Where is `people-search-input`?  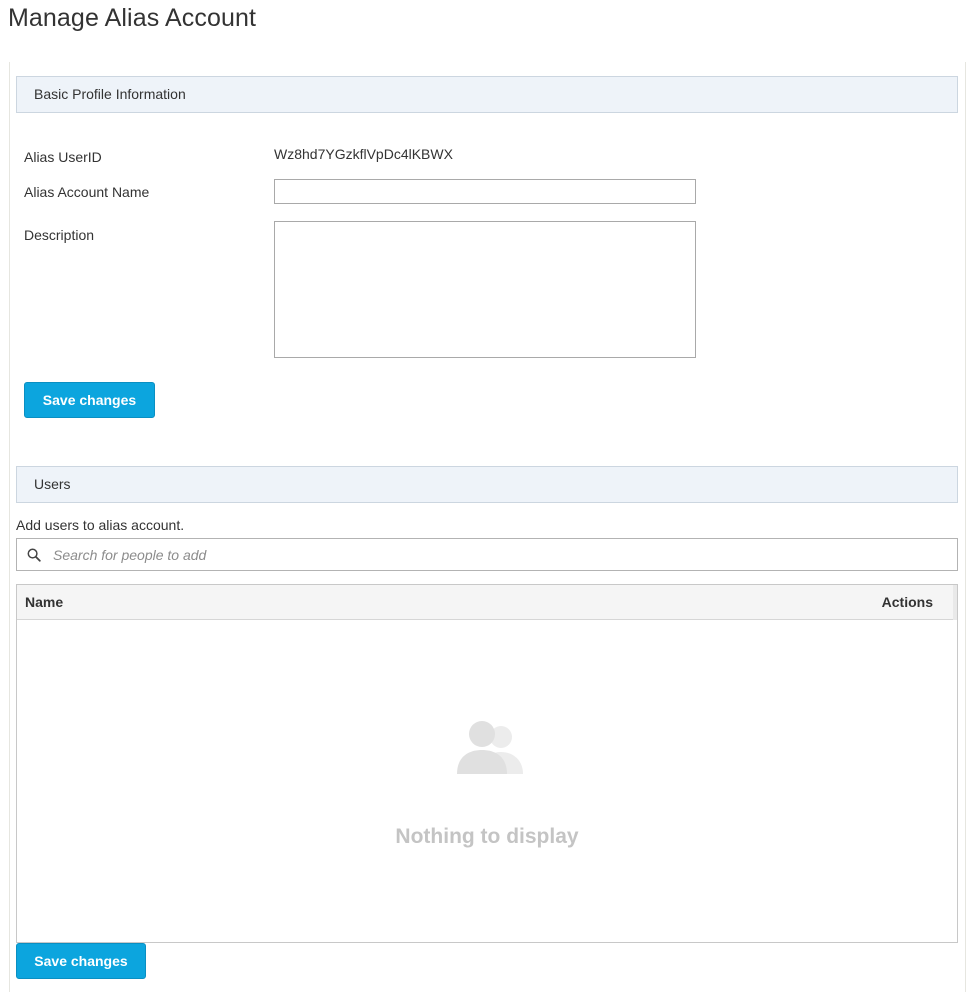 people-search-input is located at coordinates (504, 554).